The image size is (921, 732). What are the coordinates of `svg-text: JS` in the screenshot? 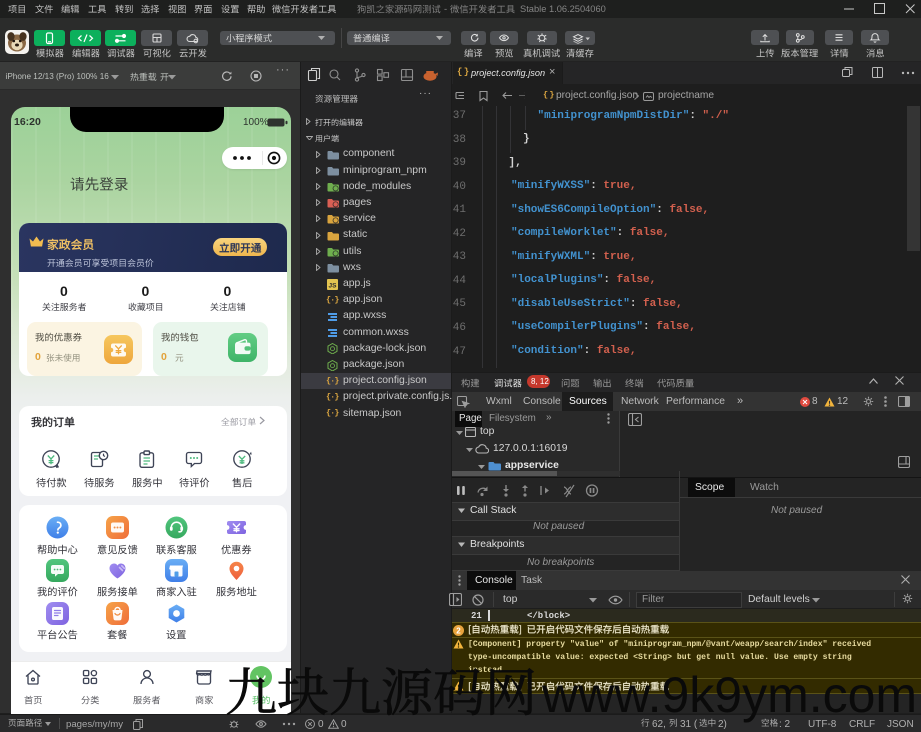 It's located at (333, 285).